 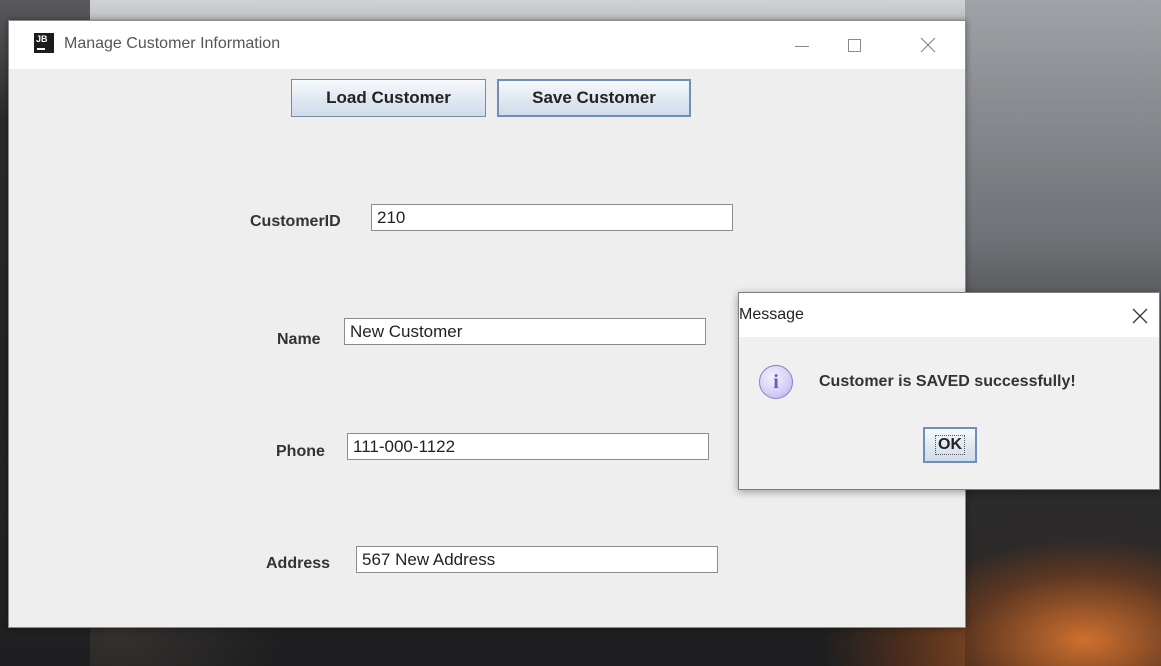 I want to click on ok-button: OK, so click(x=950, y=445).